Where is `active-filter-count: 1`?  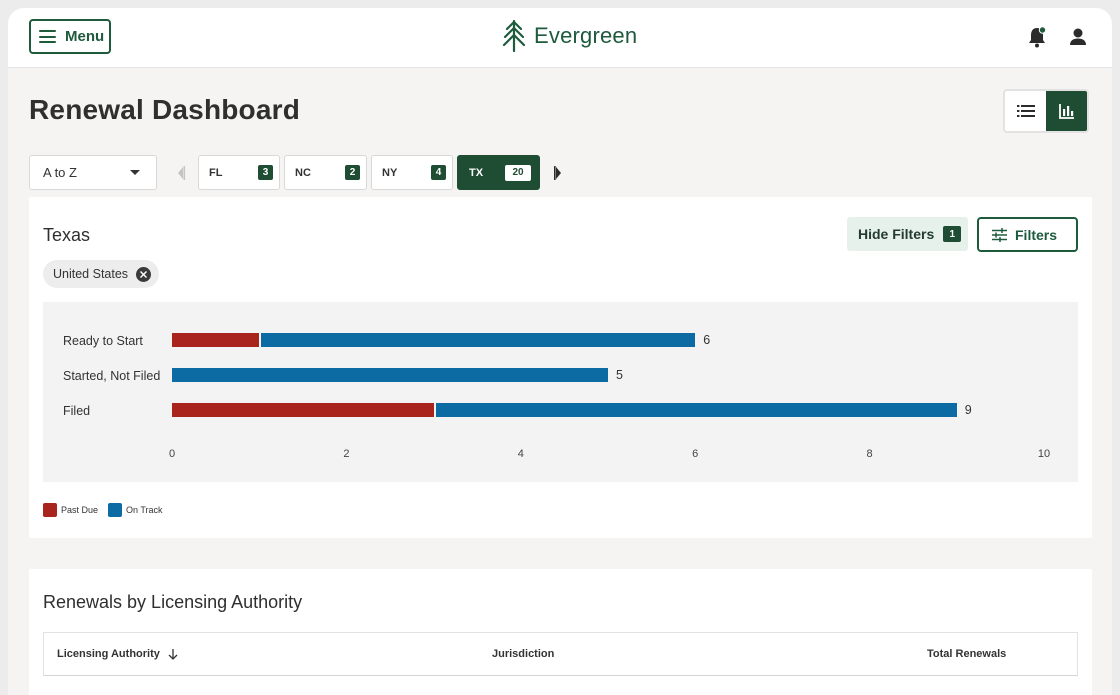 active-filter-count: 1 is located at coordinates (952, 234).